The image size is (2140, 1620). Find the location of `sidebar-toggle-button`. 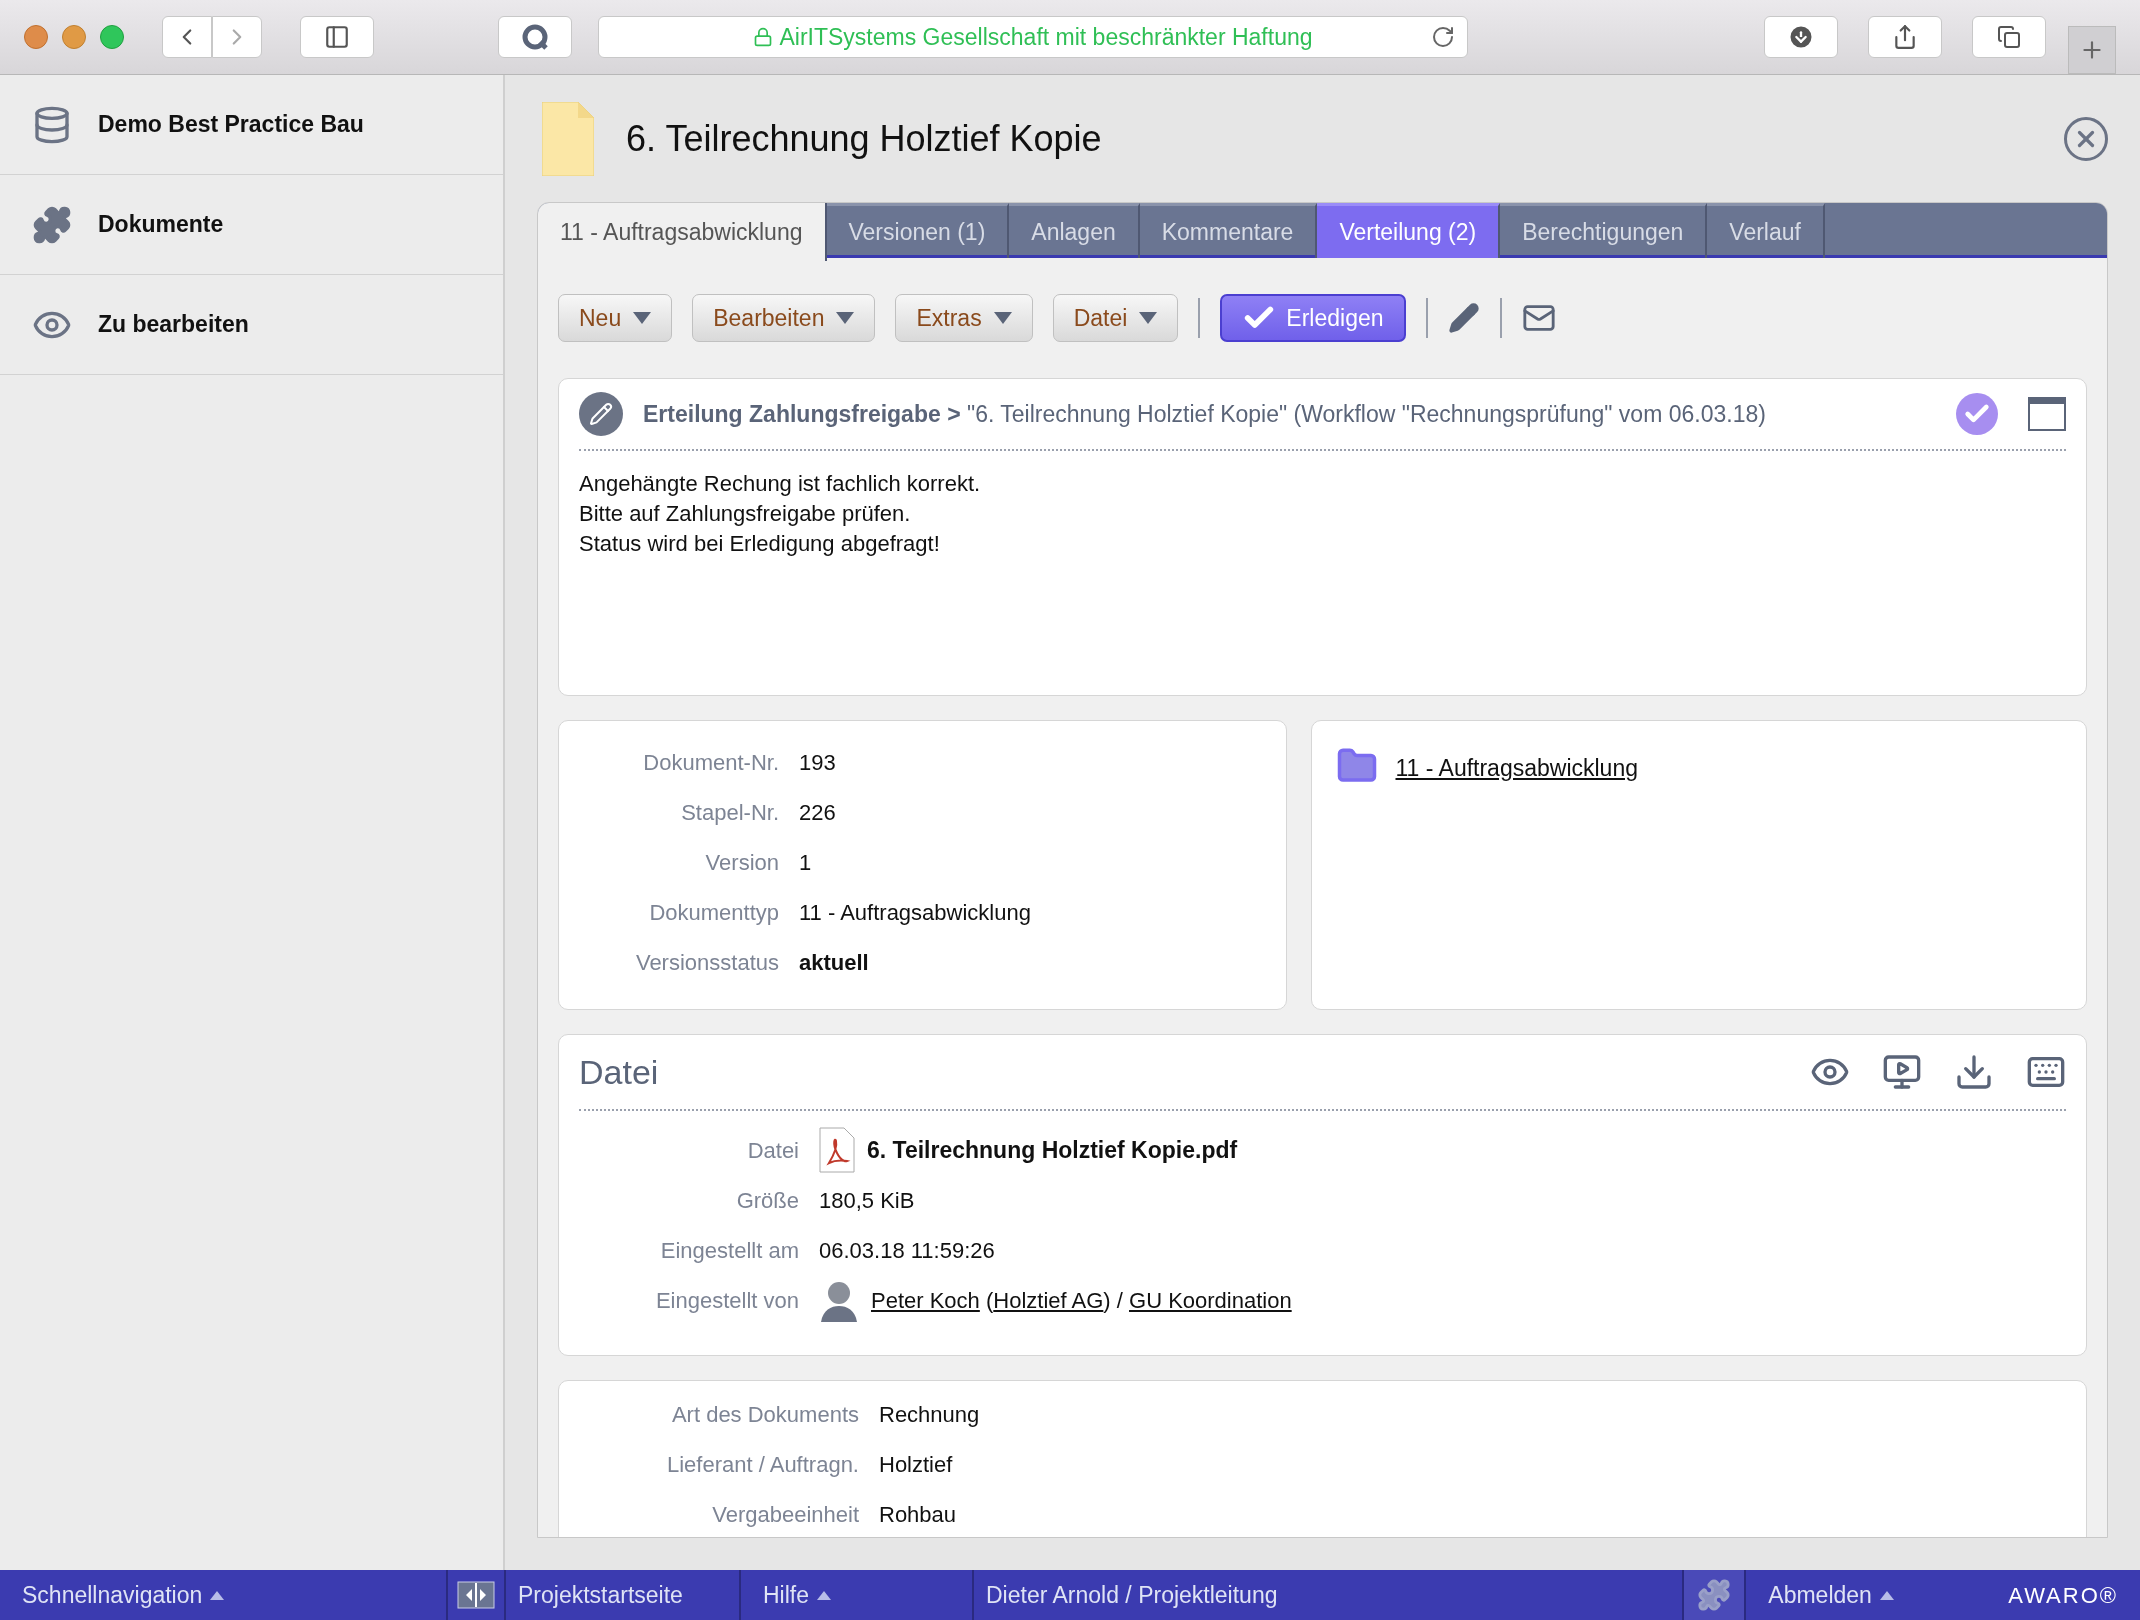

sidebar-toggle-button is located at coordinates (337, 37).